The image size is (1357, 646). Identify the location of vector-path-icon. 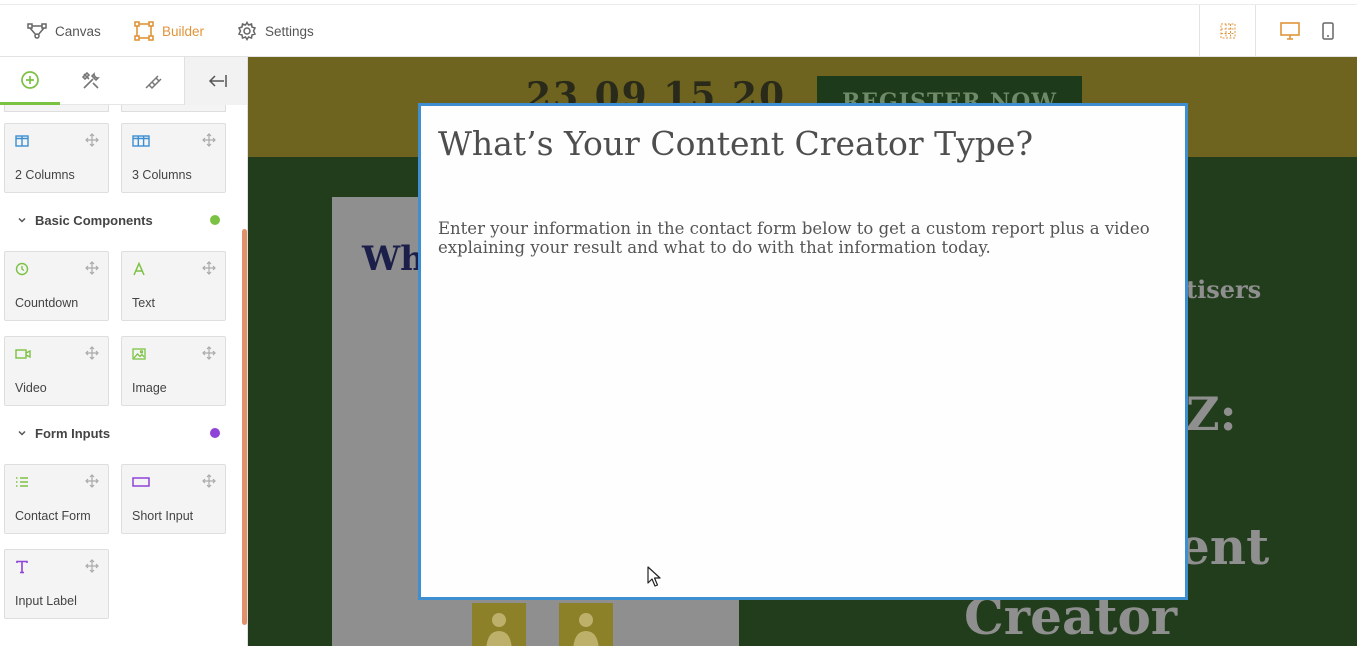
(37, 31).